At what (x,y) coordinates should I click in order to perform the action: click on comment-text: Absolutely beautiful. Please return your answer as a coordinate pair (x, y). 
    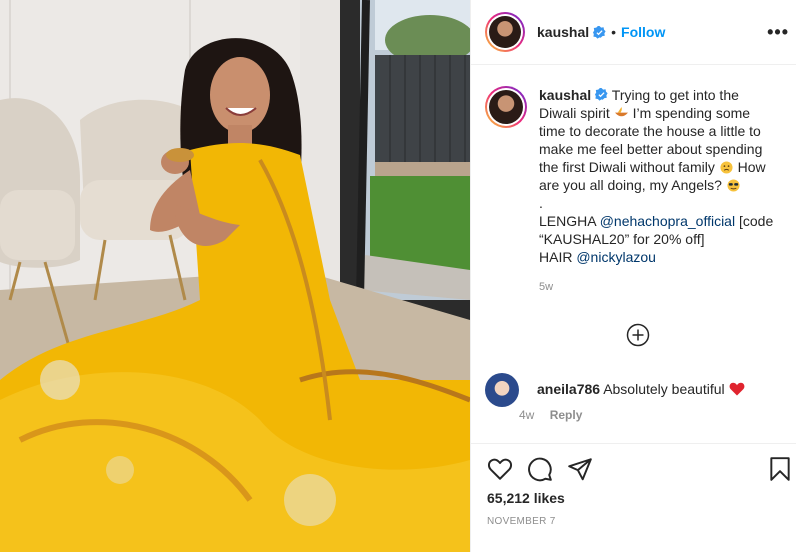
    Looking at the image, I should click on (664, 389).